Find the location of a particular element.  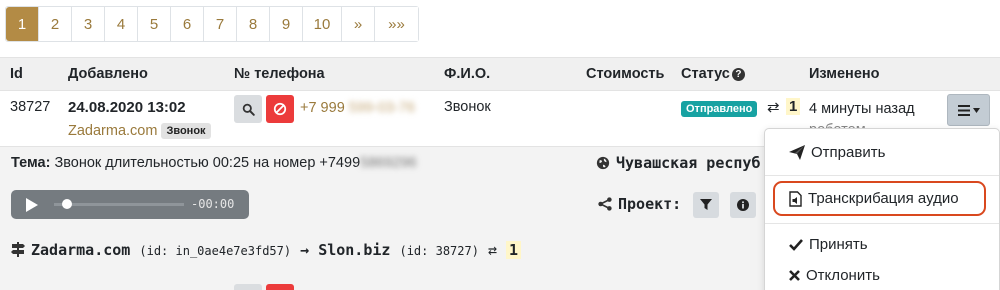

route-arrow: → is located at coordinates (305, 250).